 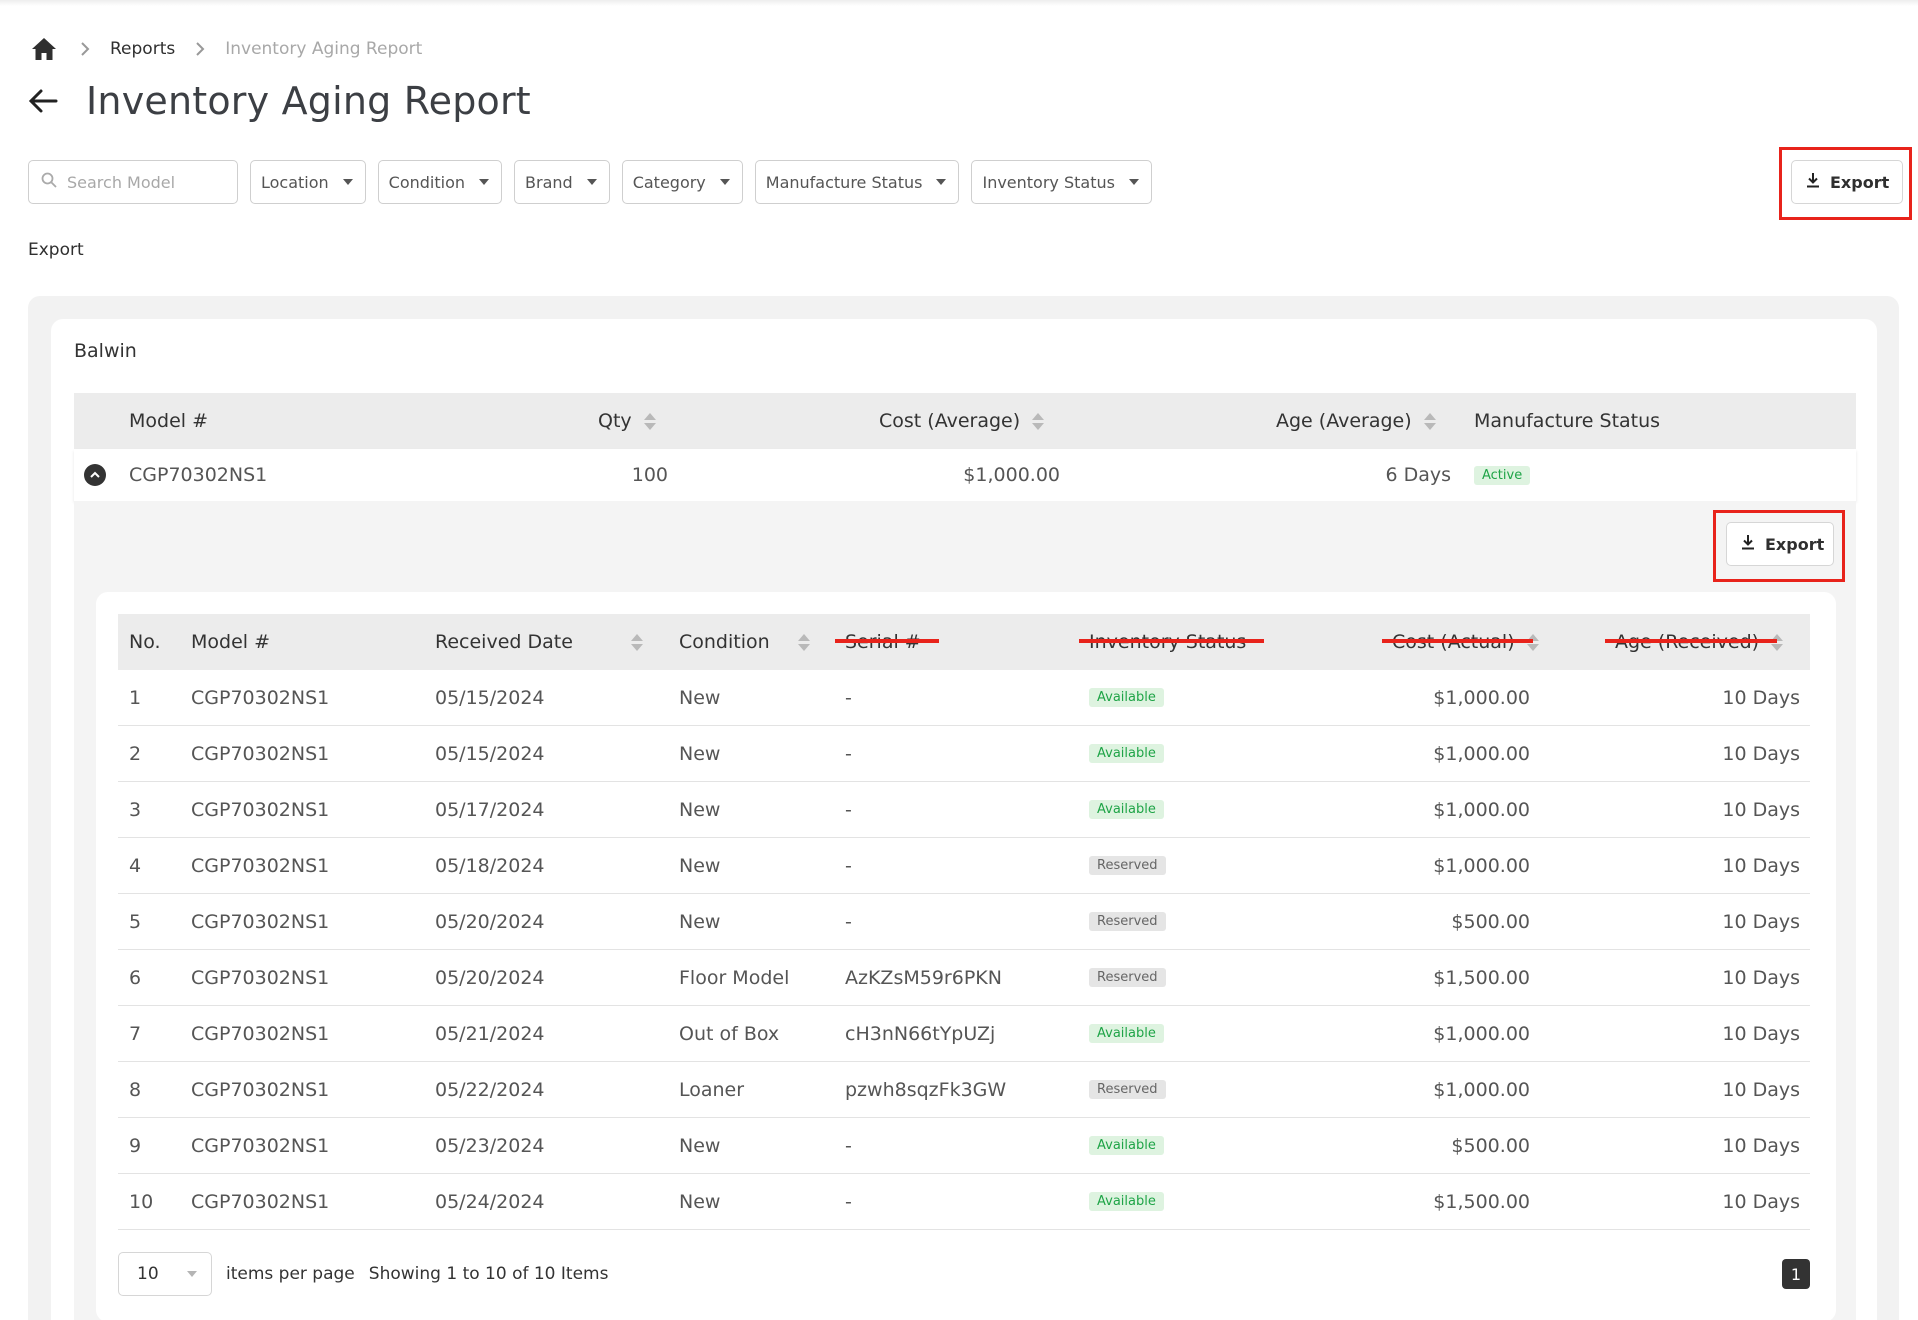 I want to click on page-button-1: 1, so click(x=1796, y=1274).